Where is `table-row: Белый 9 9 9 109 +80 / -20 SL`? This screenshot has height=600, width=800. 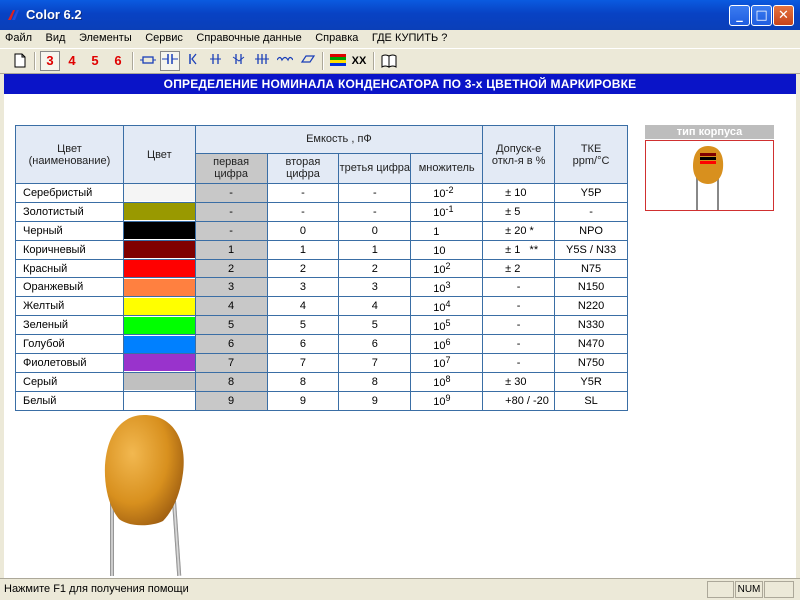 table-row: Белый 9 9 9 109 +80 / -20 SL is located at coordinates (321, 400).